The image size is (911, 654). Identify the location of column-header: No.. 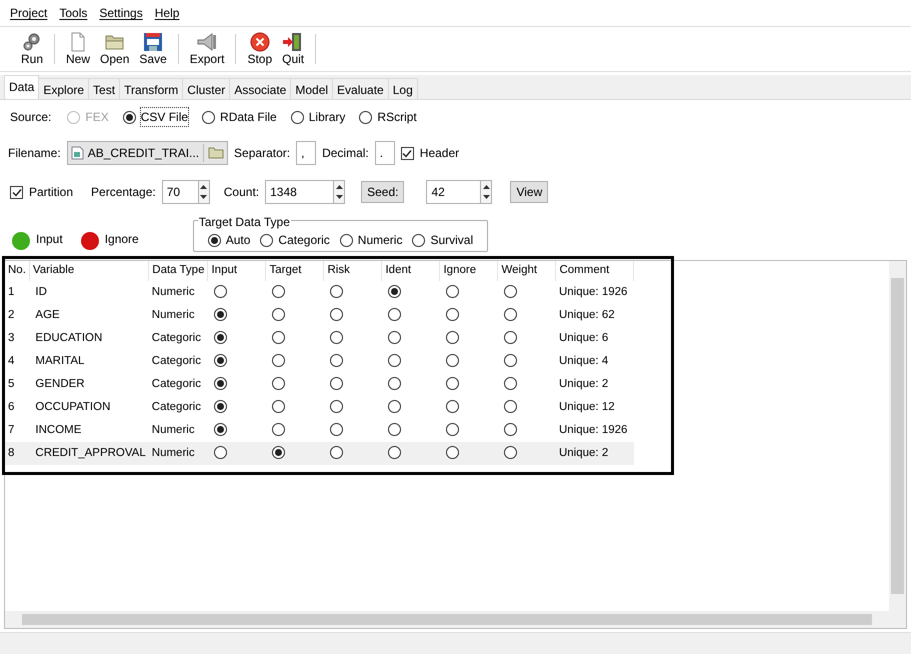
(17, 271).